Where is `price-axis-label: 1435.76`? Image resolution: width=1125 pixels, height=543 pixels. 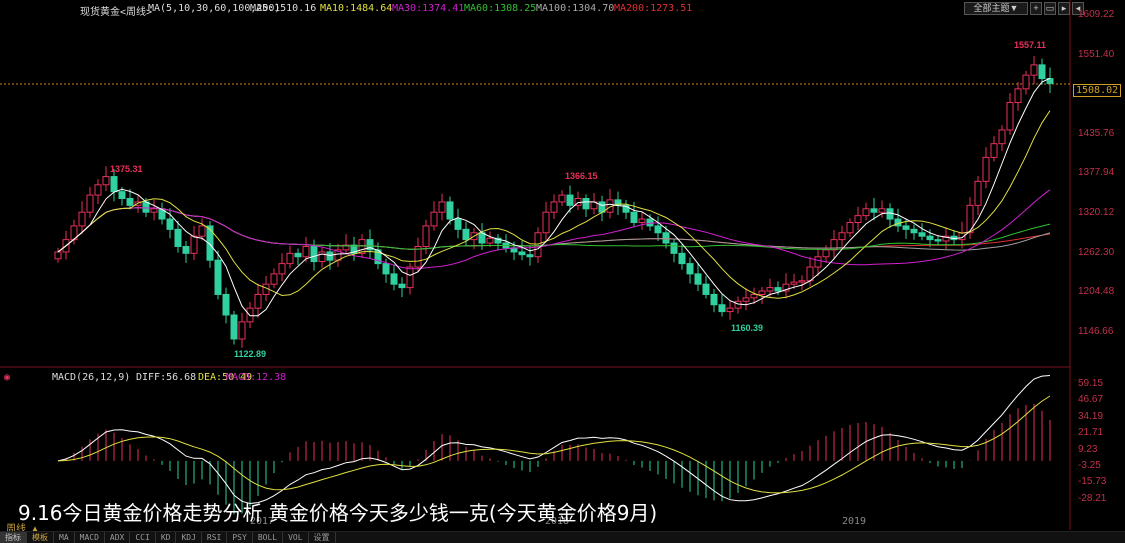 price-axis-label: 1435.76 is located at coordinates (1096, 133).